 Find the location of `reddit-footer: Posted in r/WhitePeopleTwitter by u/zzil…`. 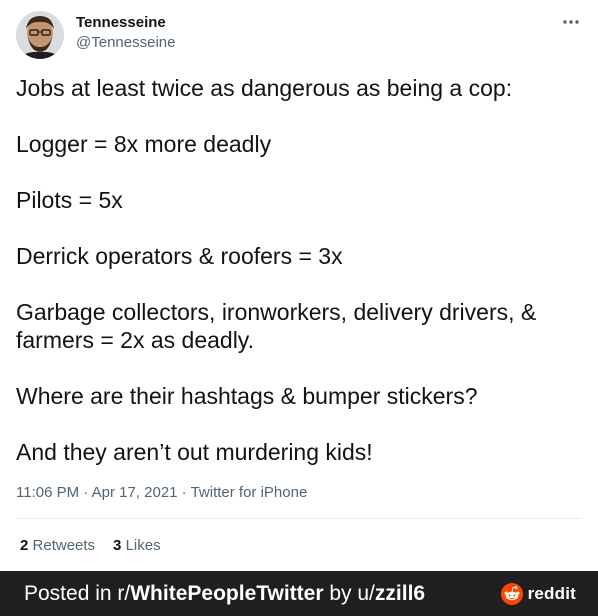

reddit-footer: Posted in r/WhitePeopleTwitter by u/zzil… is located at coordinates (299, 593).